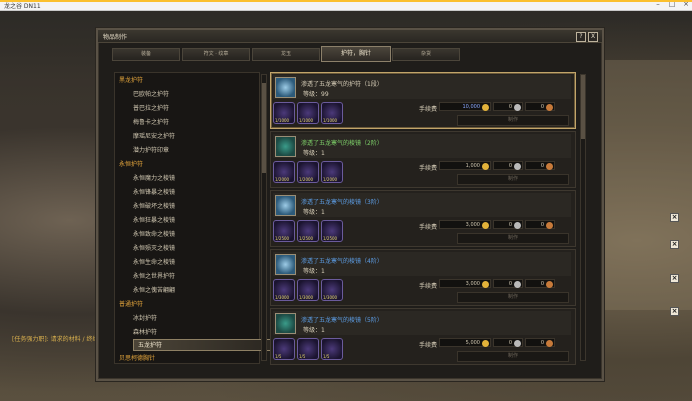 This screenshot has width=692, height=401. Describe the element at coordinates (154, 291) in the screenshot. I see `list-item: 永恒之傀苦翩翩` at that location.